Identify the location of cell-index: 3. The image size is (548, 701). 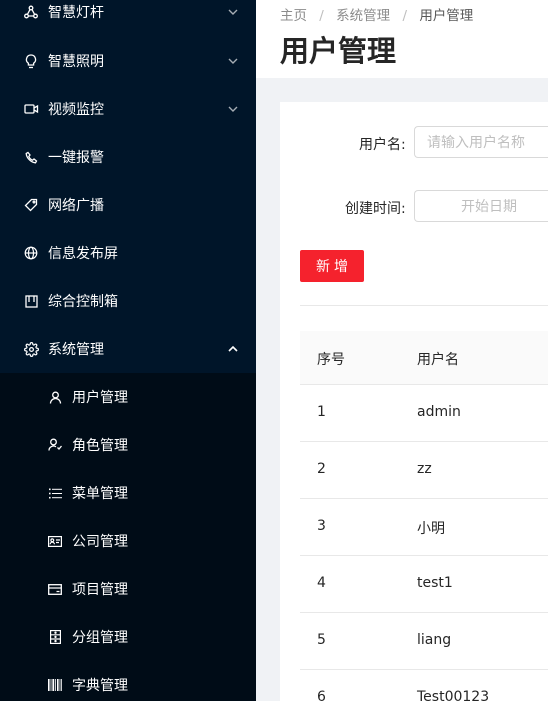
(321, 526).